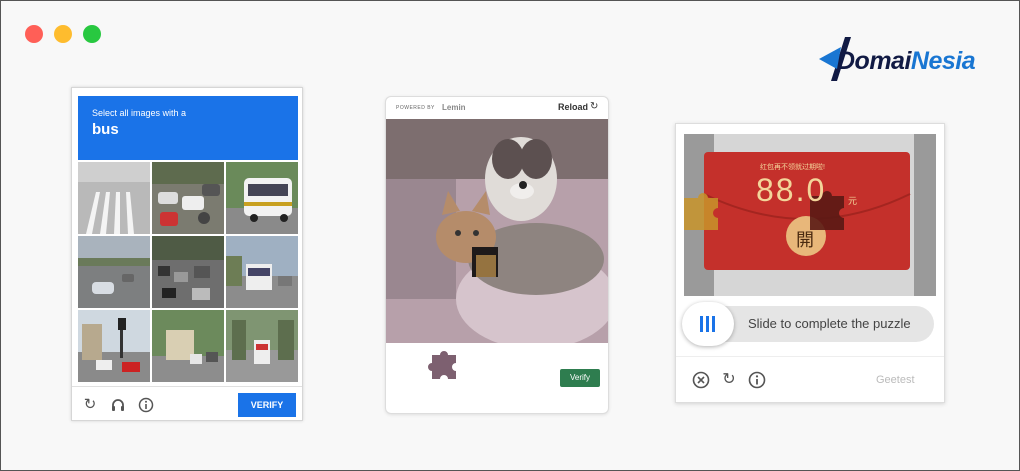  I want to click on lemin-widget: POWERED BY Lemin Reload ↻ Verify, so click(497, 255).